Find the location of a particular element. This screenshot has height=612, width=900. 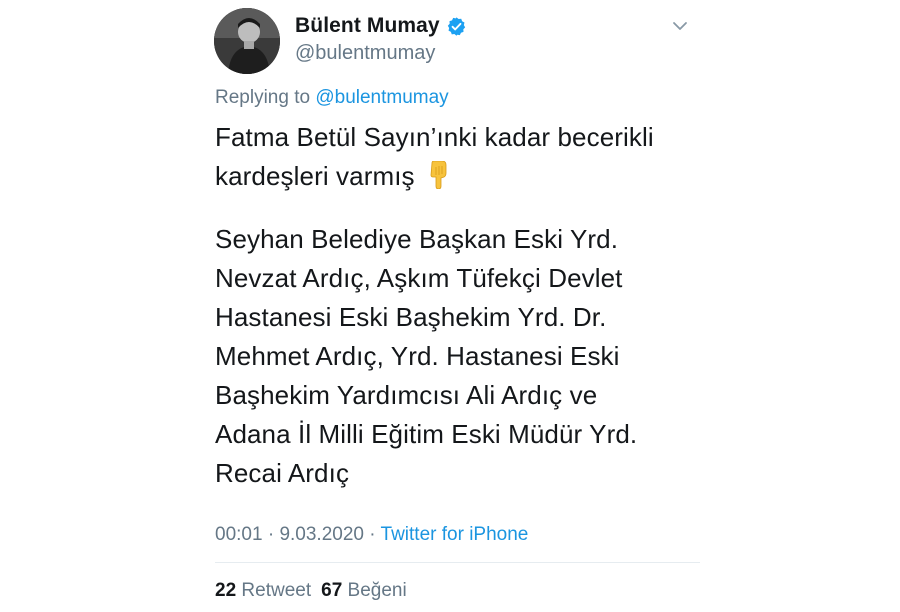

replying-to-prefix: Replying to is located at coordinates (263, 97).